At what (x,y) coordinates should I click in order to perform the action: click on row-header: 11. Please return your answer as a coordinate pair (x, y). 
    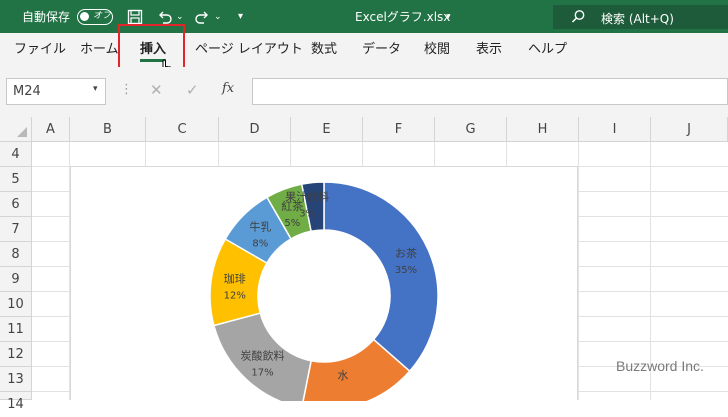
    Looking at the image, I should click on (16, 329).